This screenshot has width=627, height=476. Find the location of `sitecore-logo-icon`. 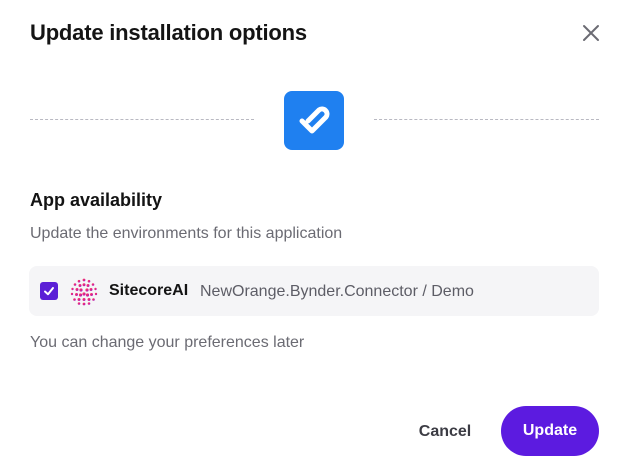

sitecore-logo-icon is located at coordinates (84, 292).